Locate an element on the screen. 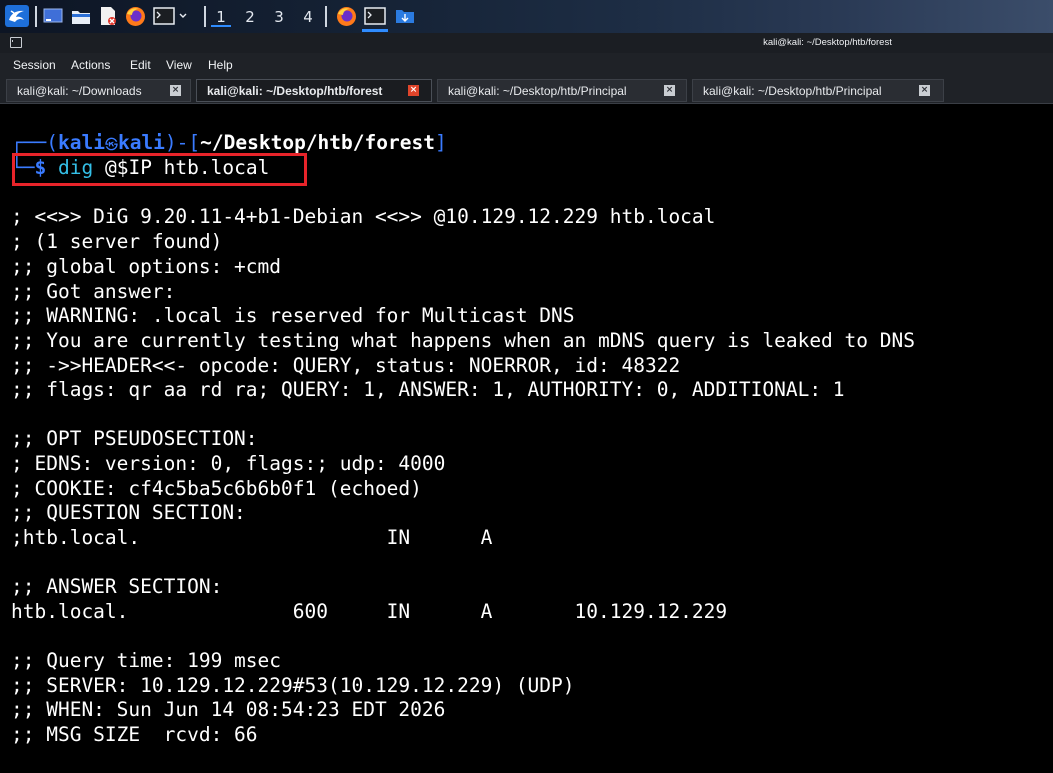 The width and height of the screenshot is (1053, 773). text-editor-icon is located at coordinates (108, 16).